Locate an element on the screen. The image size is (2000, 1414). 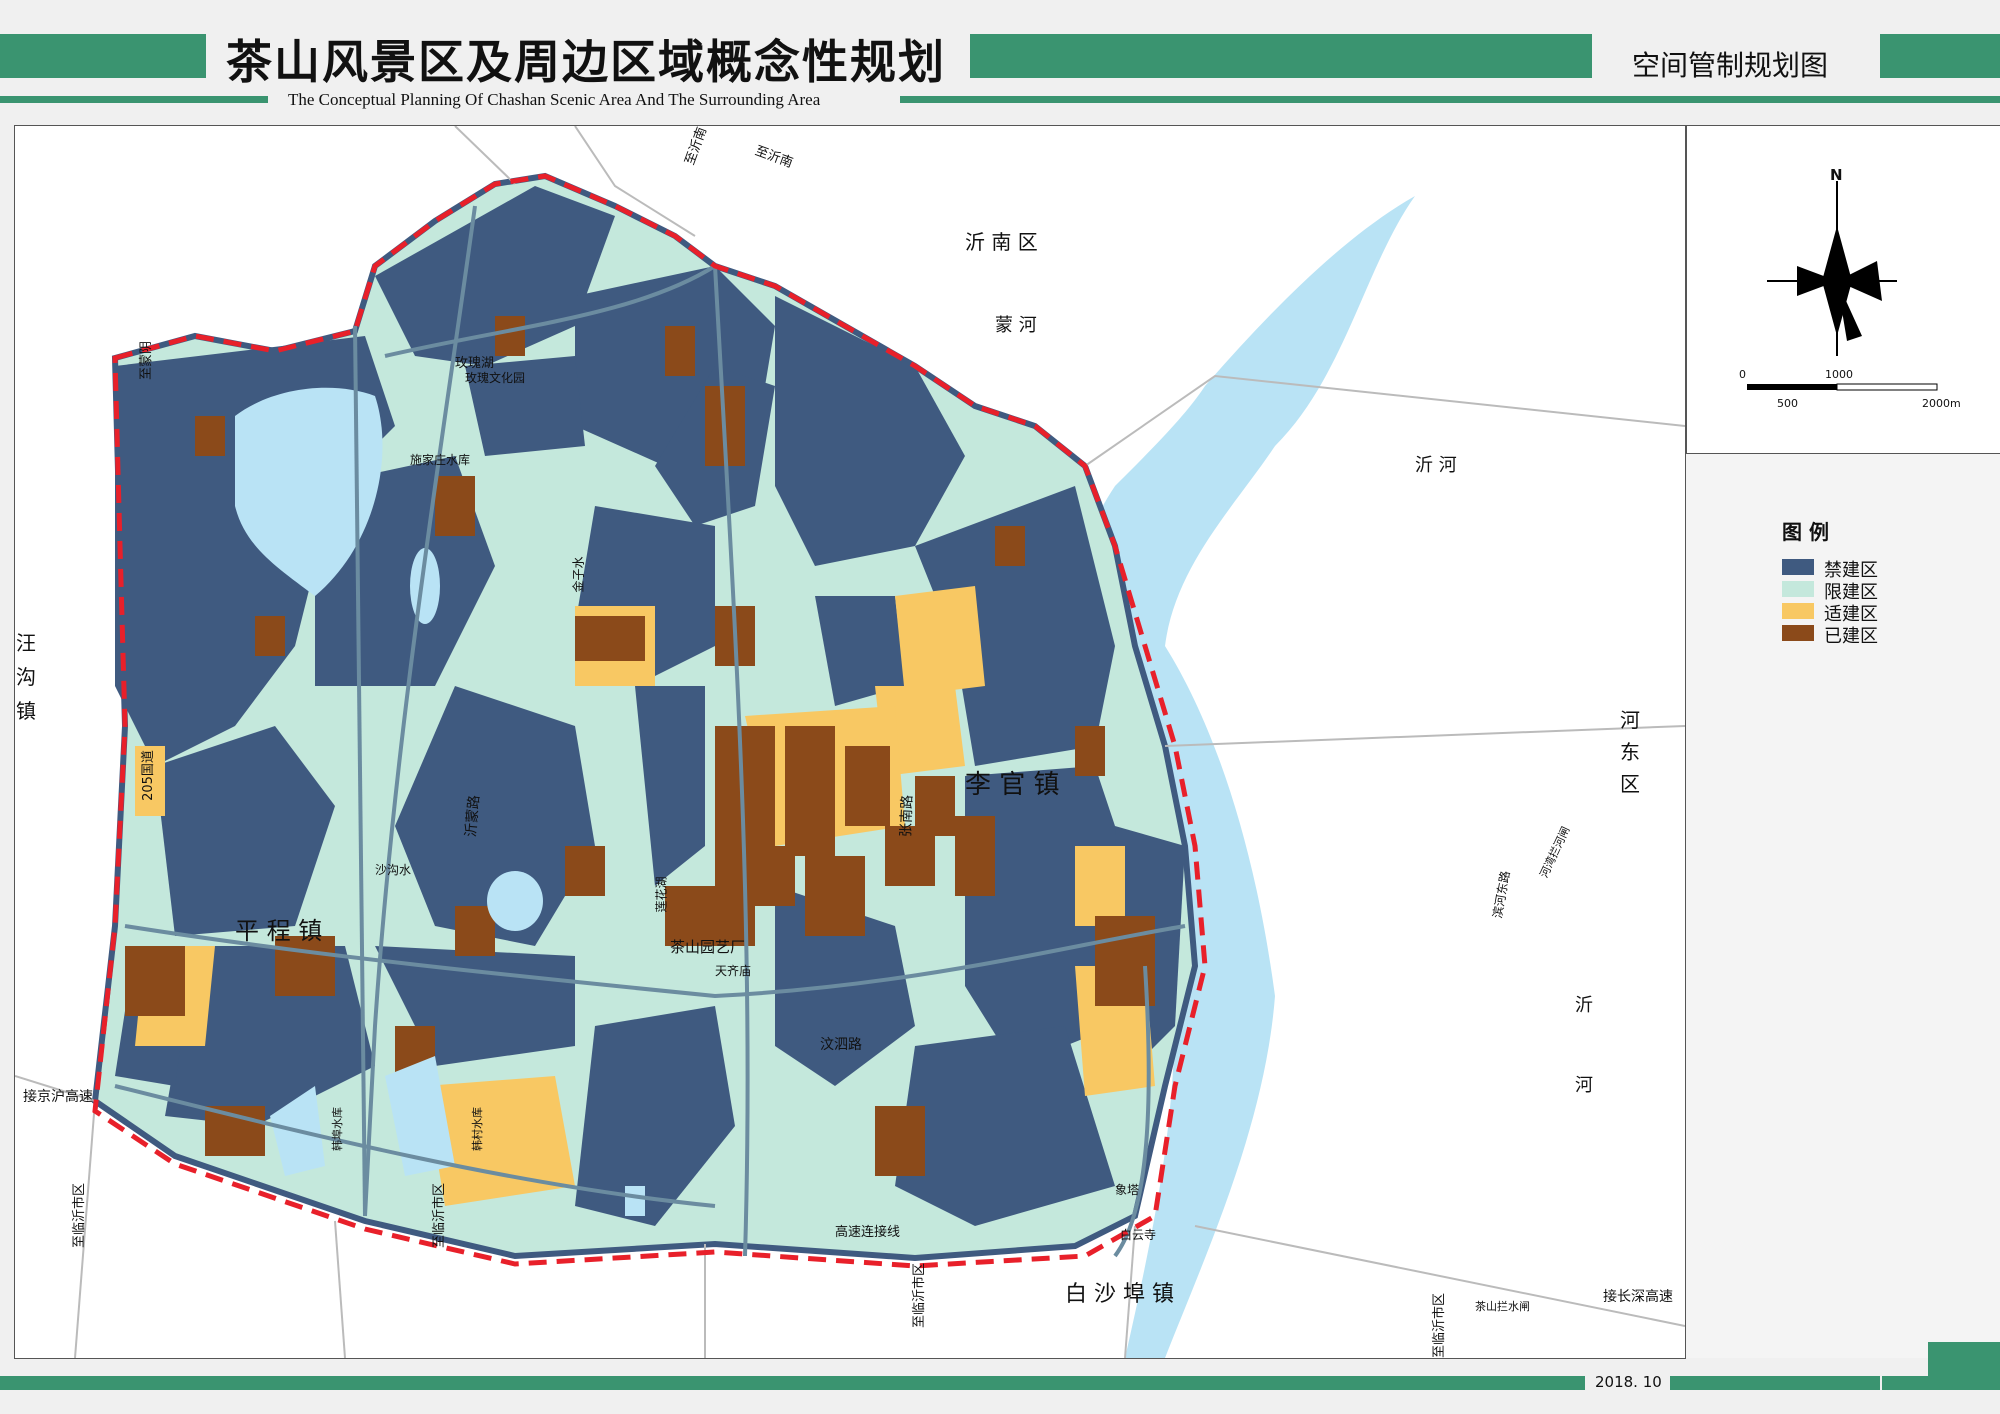
label-chashan-garden: 茶山园艺厂 is located at coordinates (708, 947).